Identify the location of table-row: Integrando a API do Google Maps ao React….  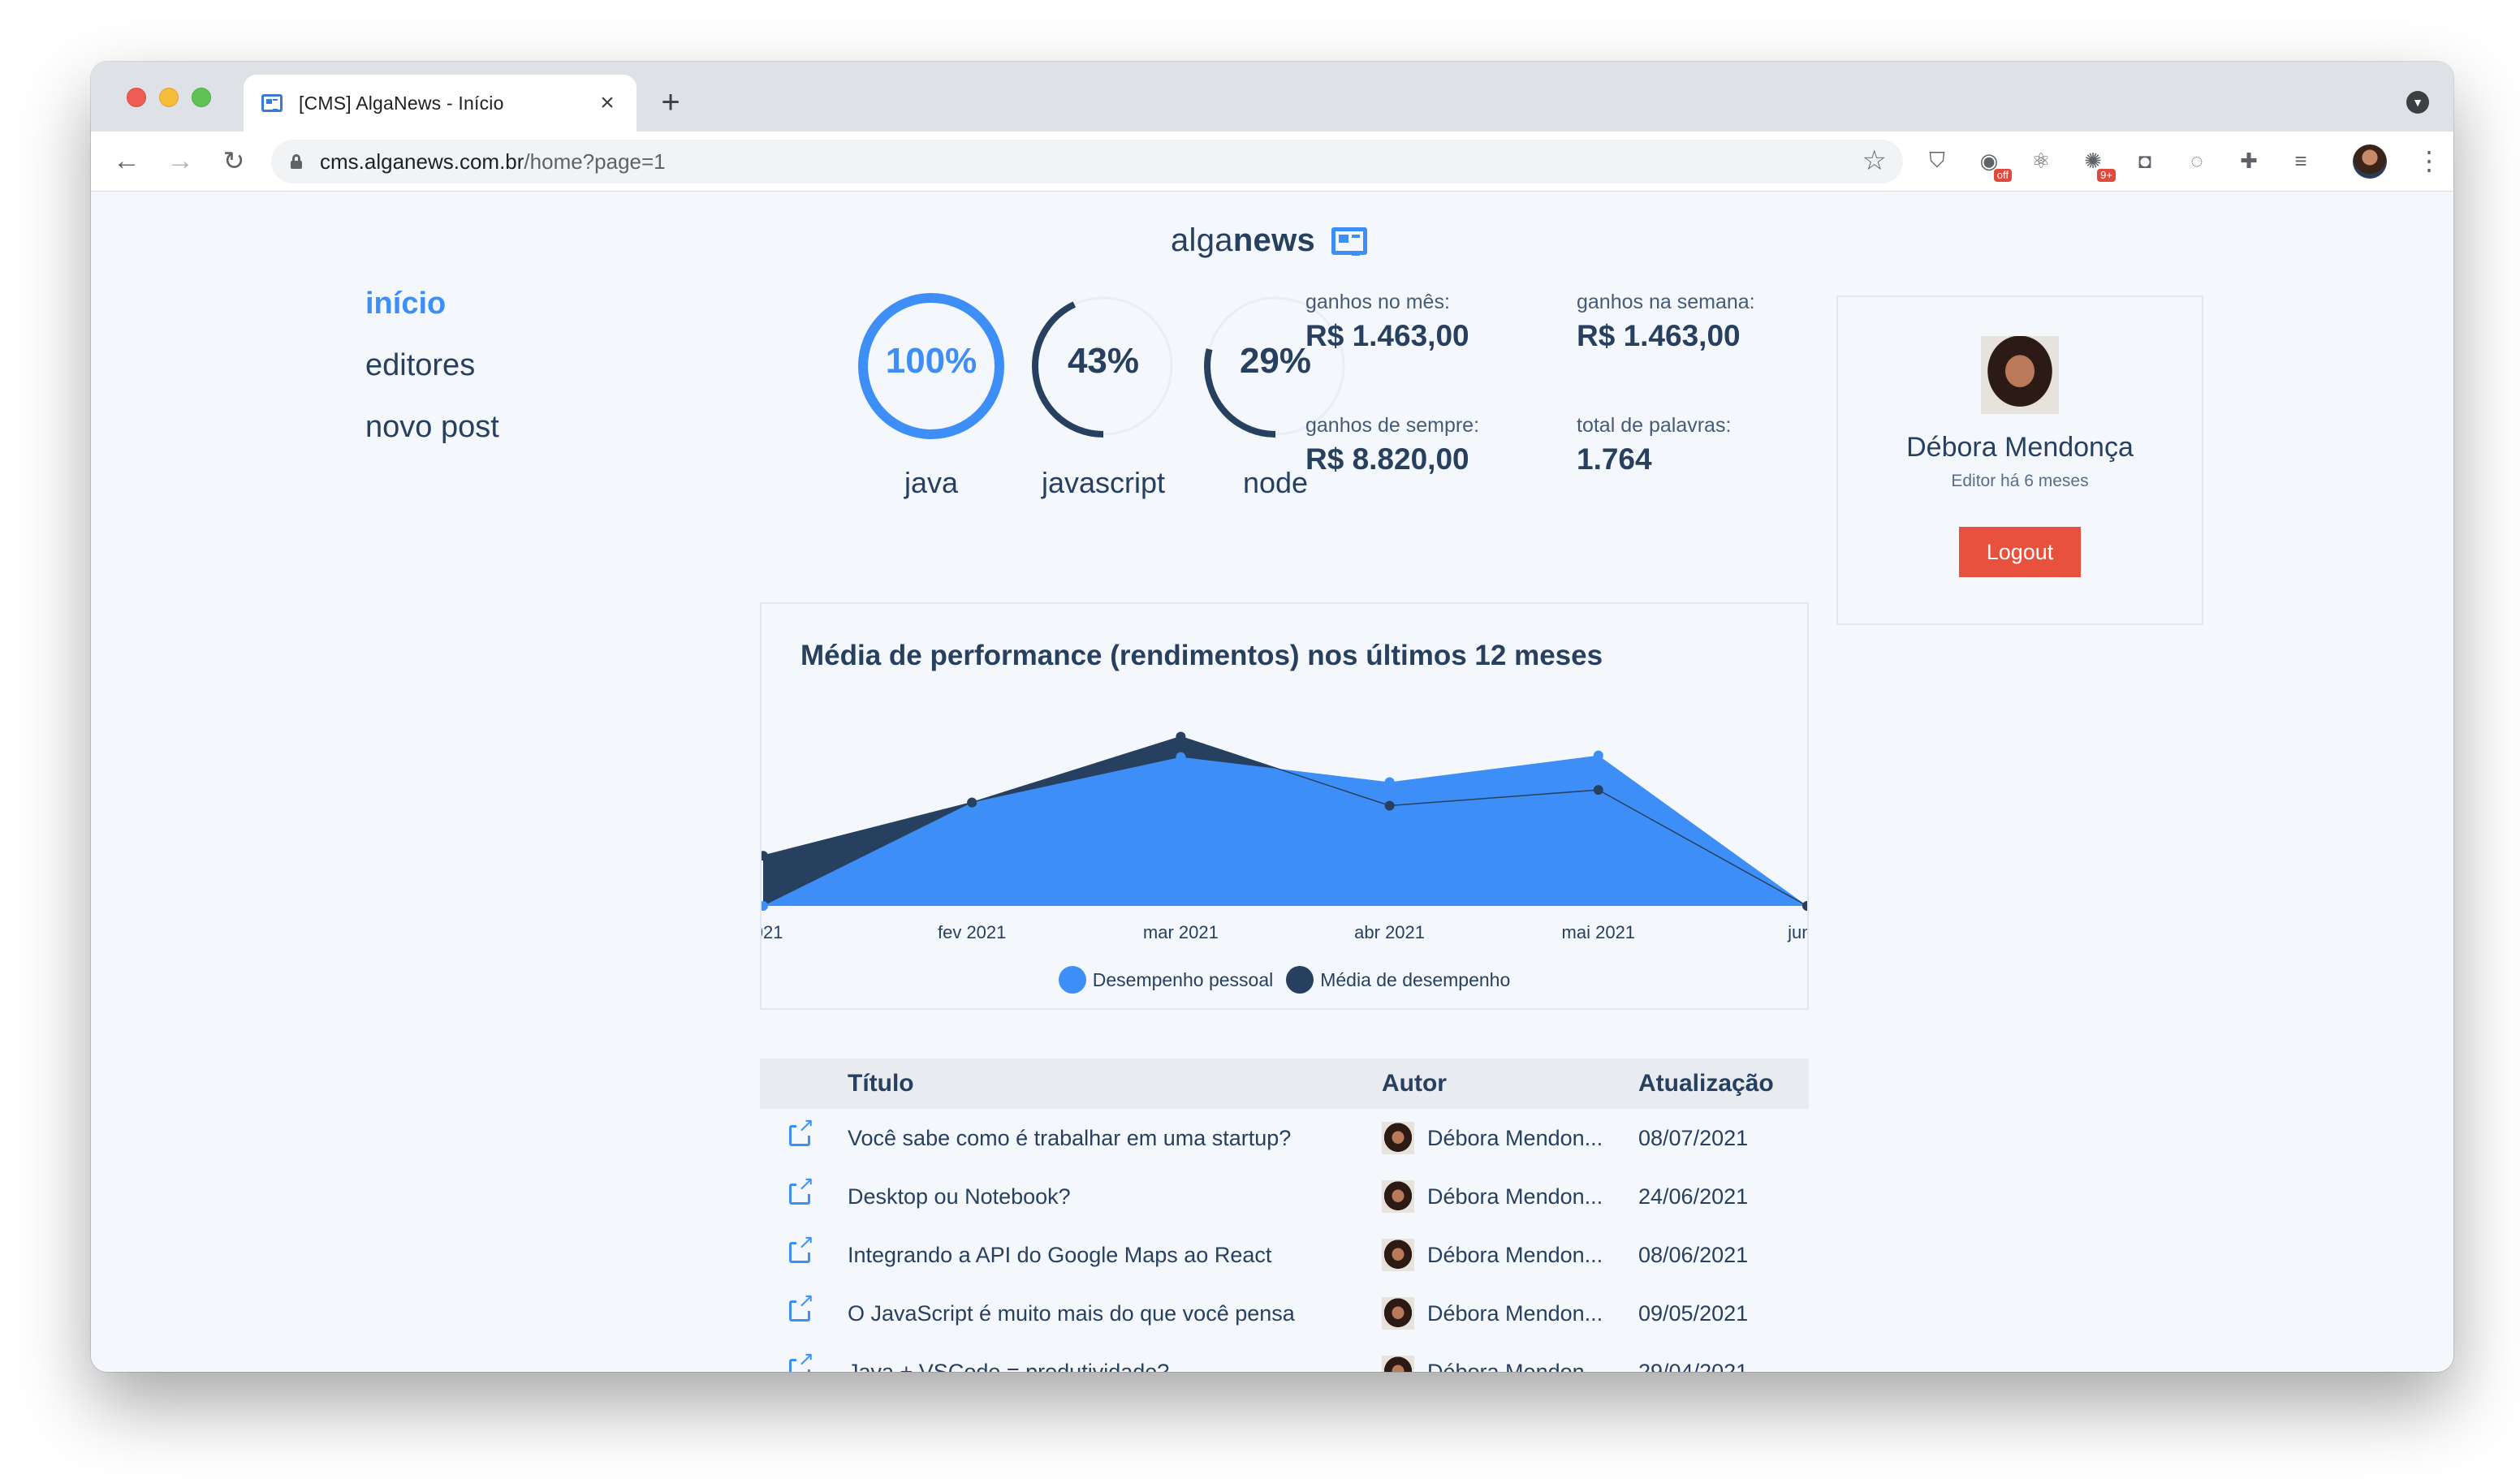
(1285, 1255).